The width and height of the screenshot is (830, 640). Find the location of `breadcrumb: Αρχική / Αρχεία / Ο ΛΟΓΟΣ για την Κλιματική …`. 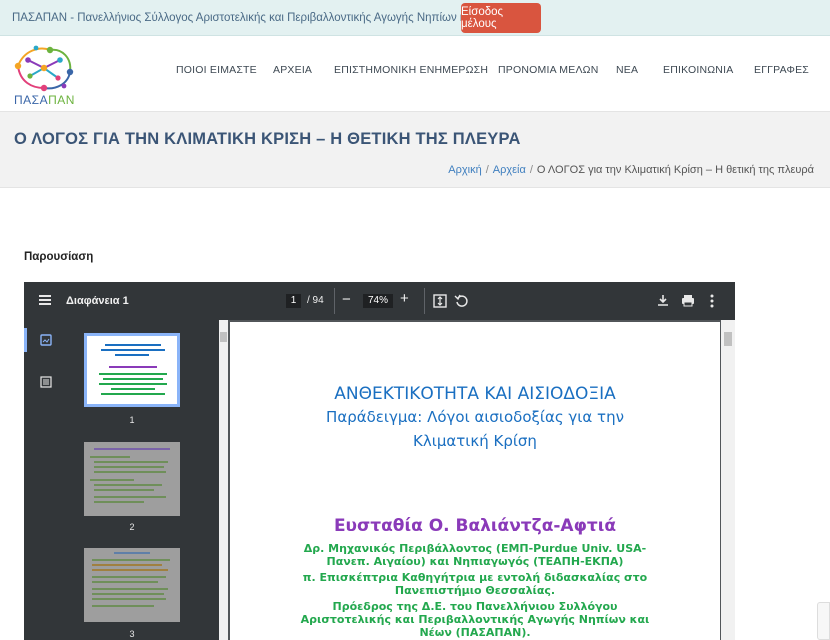

breadcrumb: Αρχική / Αρχεία / Ο ΛΟΓΟΣ για την Κλιματική … is located at coordinates (631, 170).